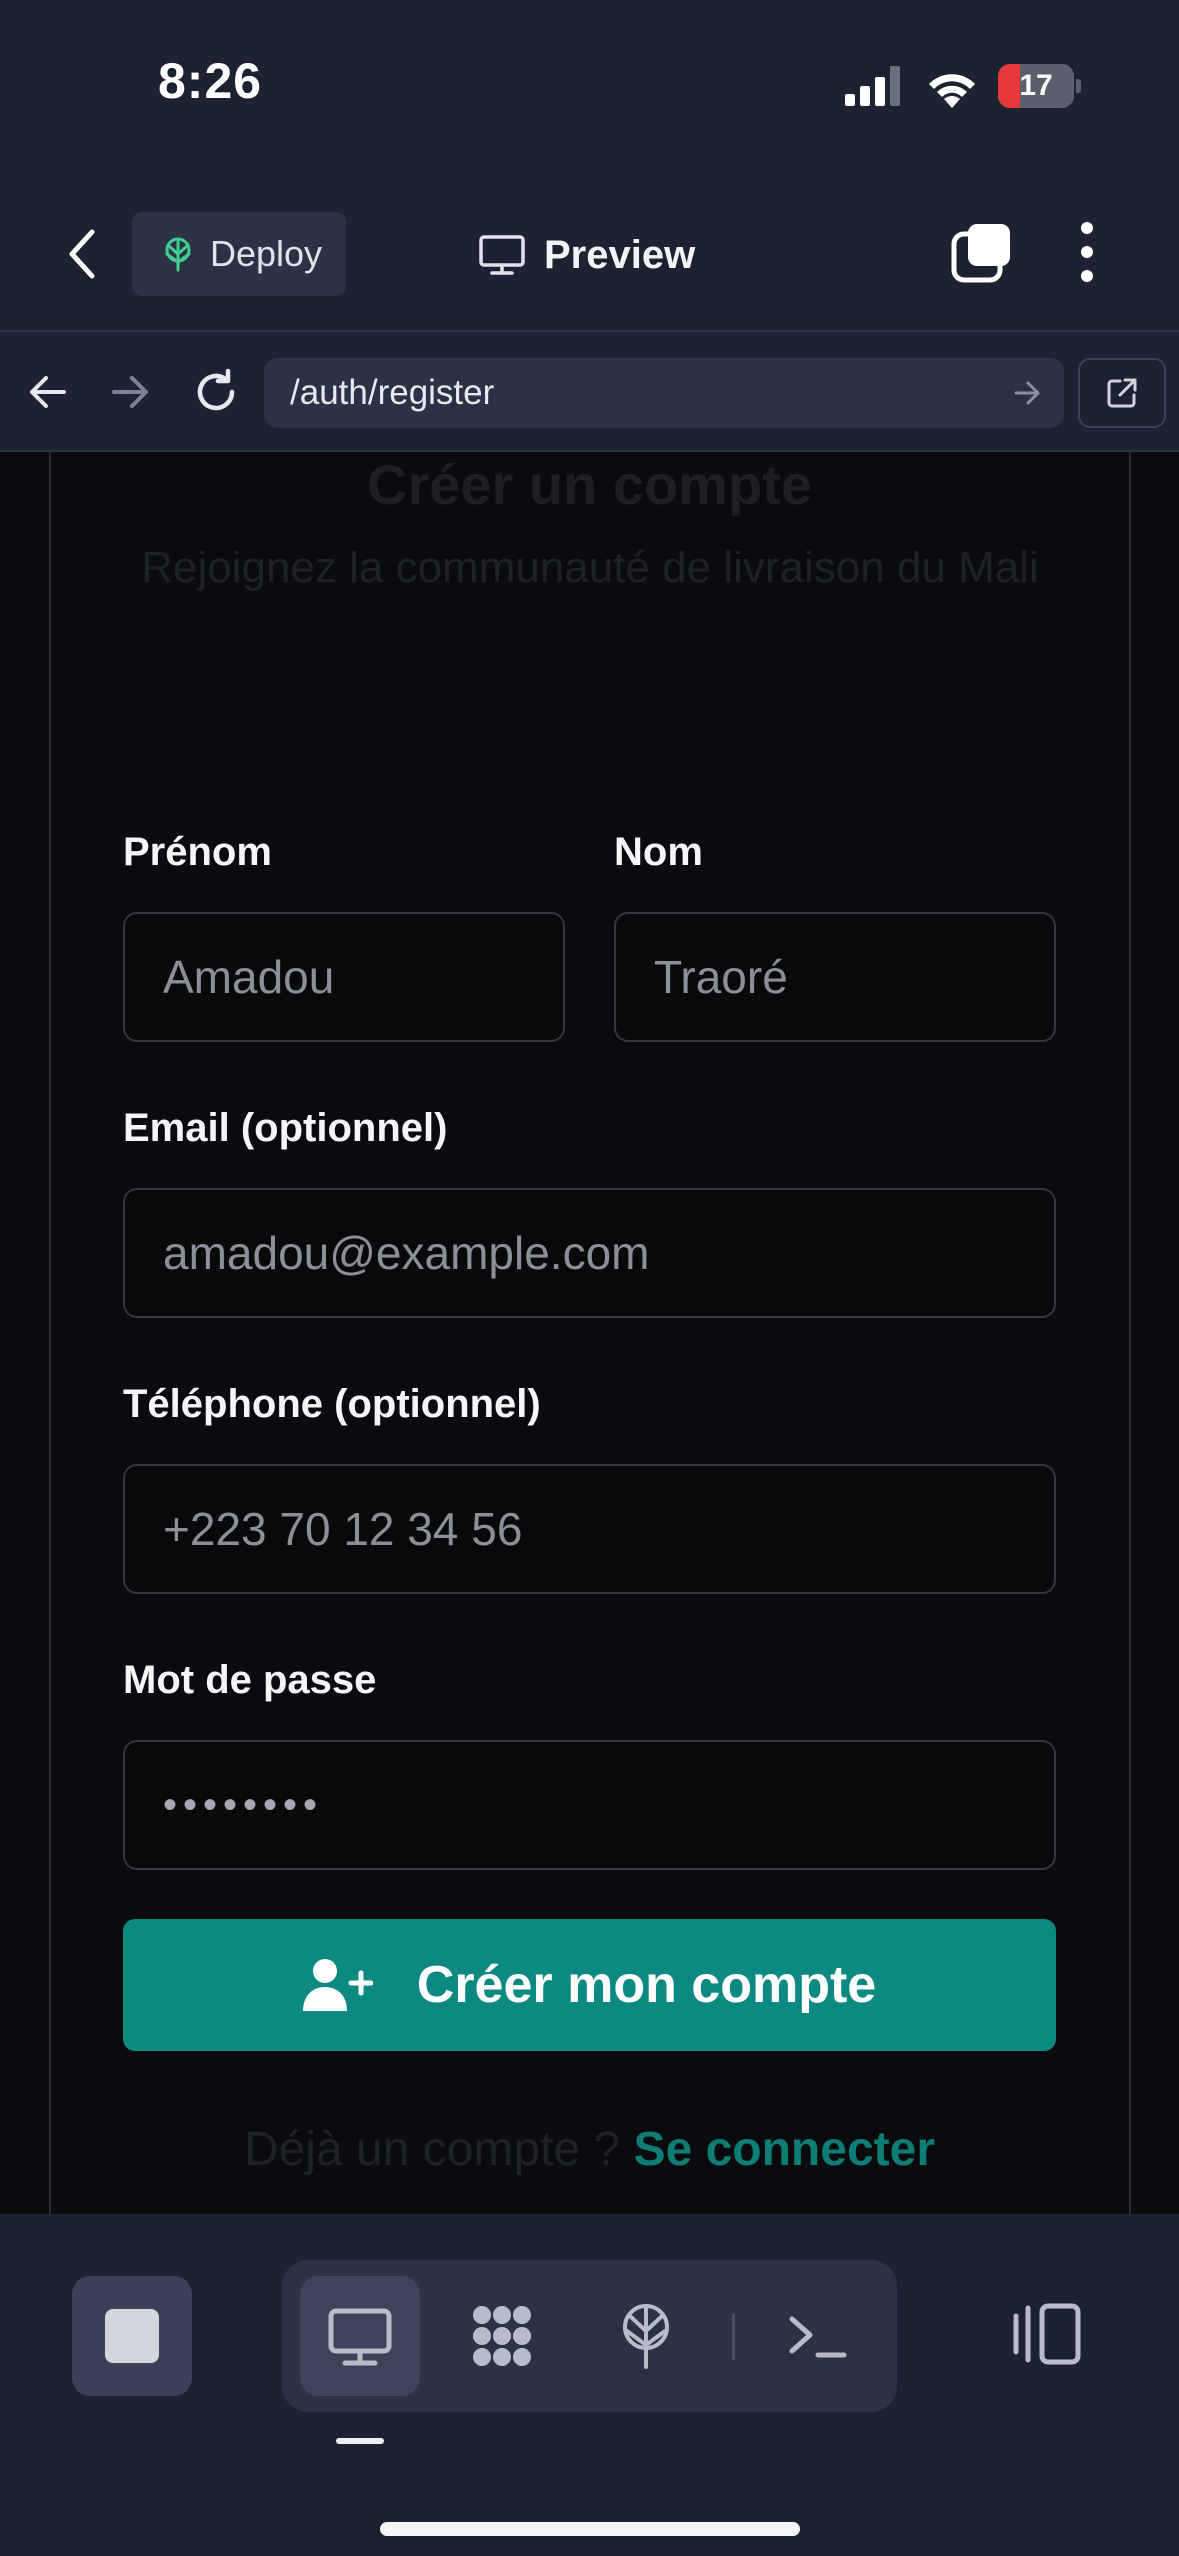 This screenshot has width=1179, height=2556. Describe the element at coordinates (82, 254) in the screenshot. I see `back-chevron-icon` at that location.